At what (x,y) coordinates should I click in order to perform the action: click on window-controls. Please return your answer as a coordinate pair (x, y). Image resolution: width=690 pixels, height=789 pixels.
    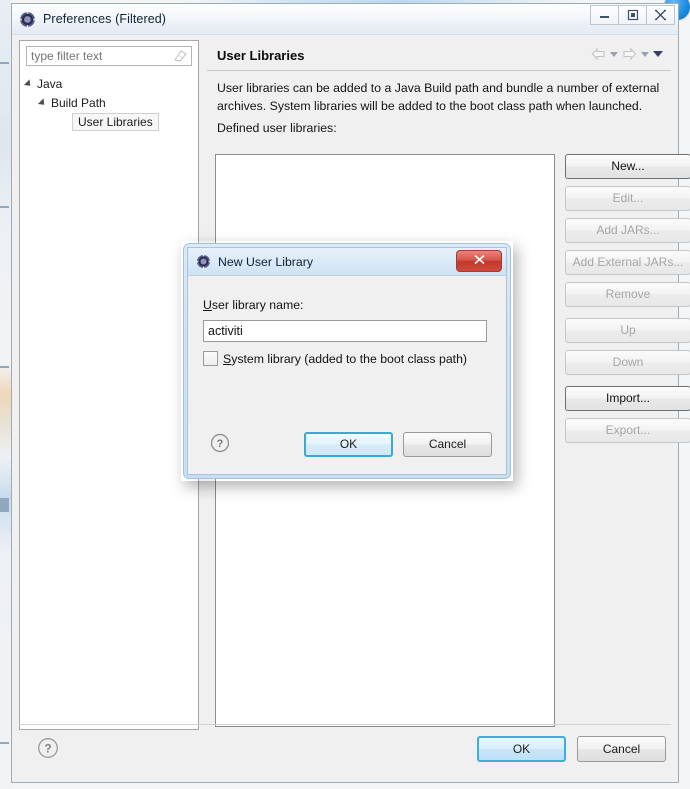
    Looking at the image, I should click on (632, 15).